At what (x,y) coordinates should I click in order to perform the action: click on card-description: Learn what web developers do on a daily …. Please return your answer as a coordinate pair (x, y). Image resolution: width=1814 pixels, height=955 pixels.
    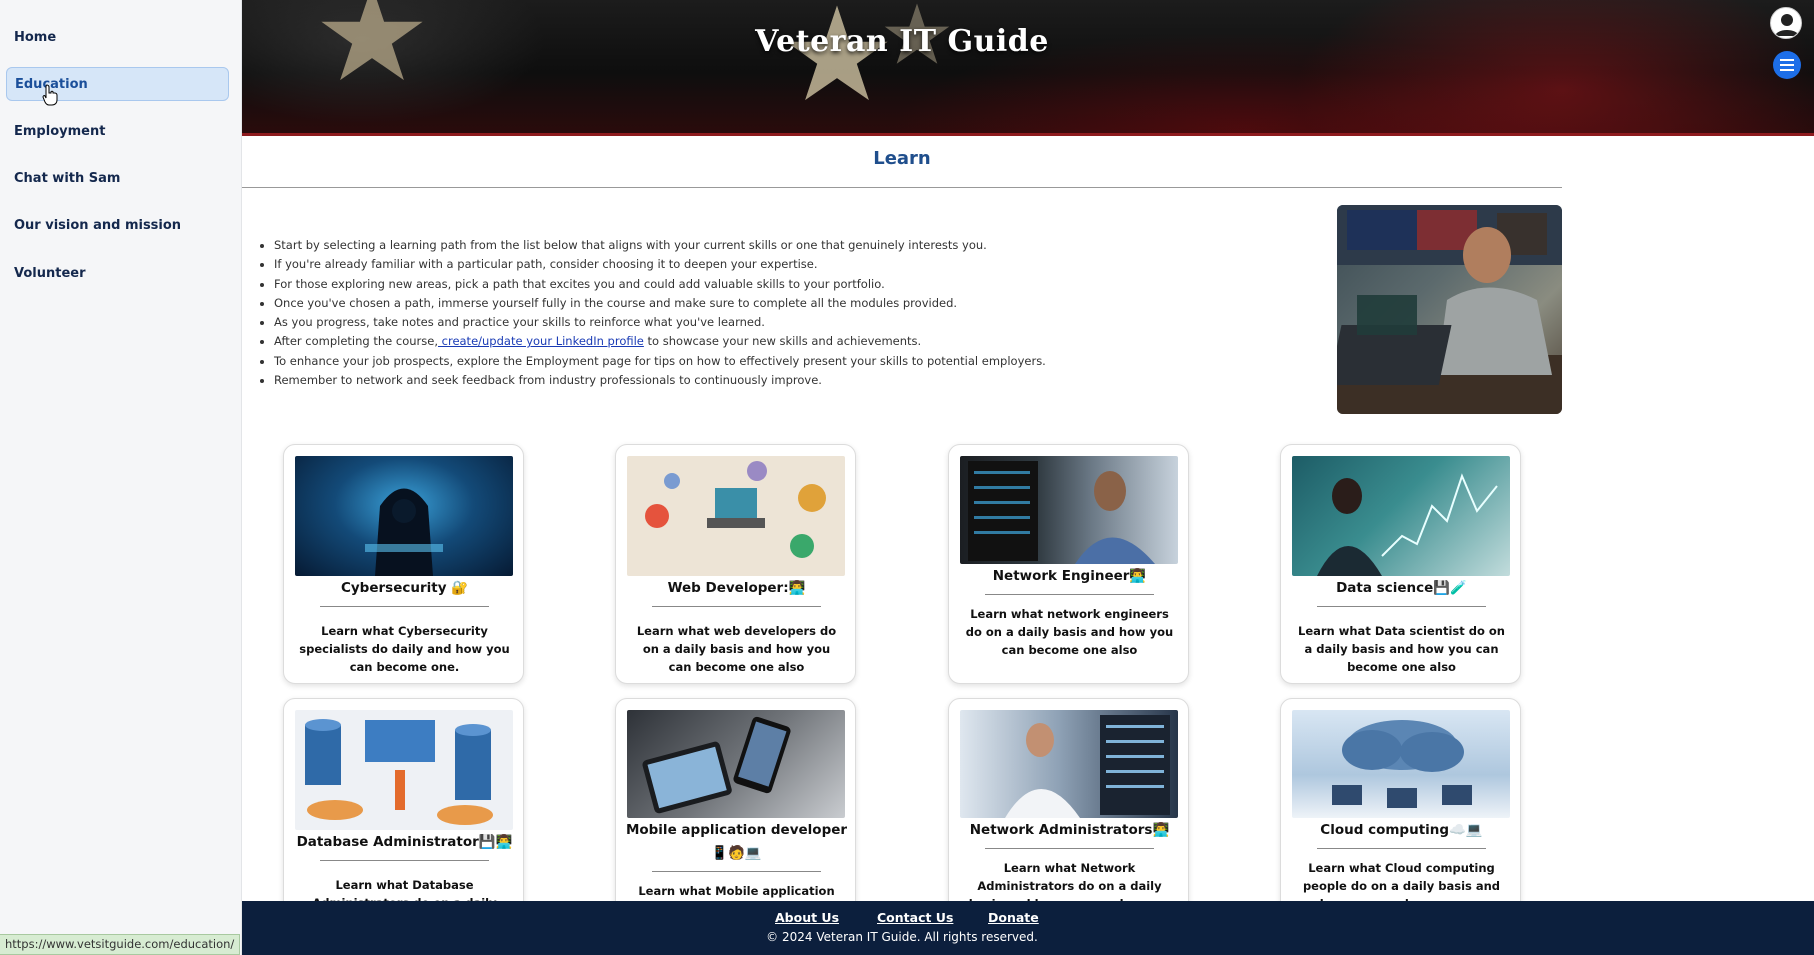
    Looking at the image, I should click on (736, 649).